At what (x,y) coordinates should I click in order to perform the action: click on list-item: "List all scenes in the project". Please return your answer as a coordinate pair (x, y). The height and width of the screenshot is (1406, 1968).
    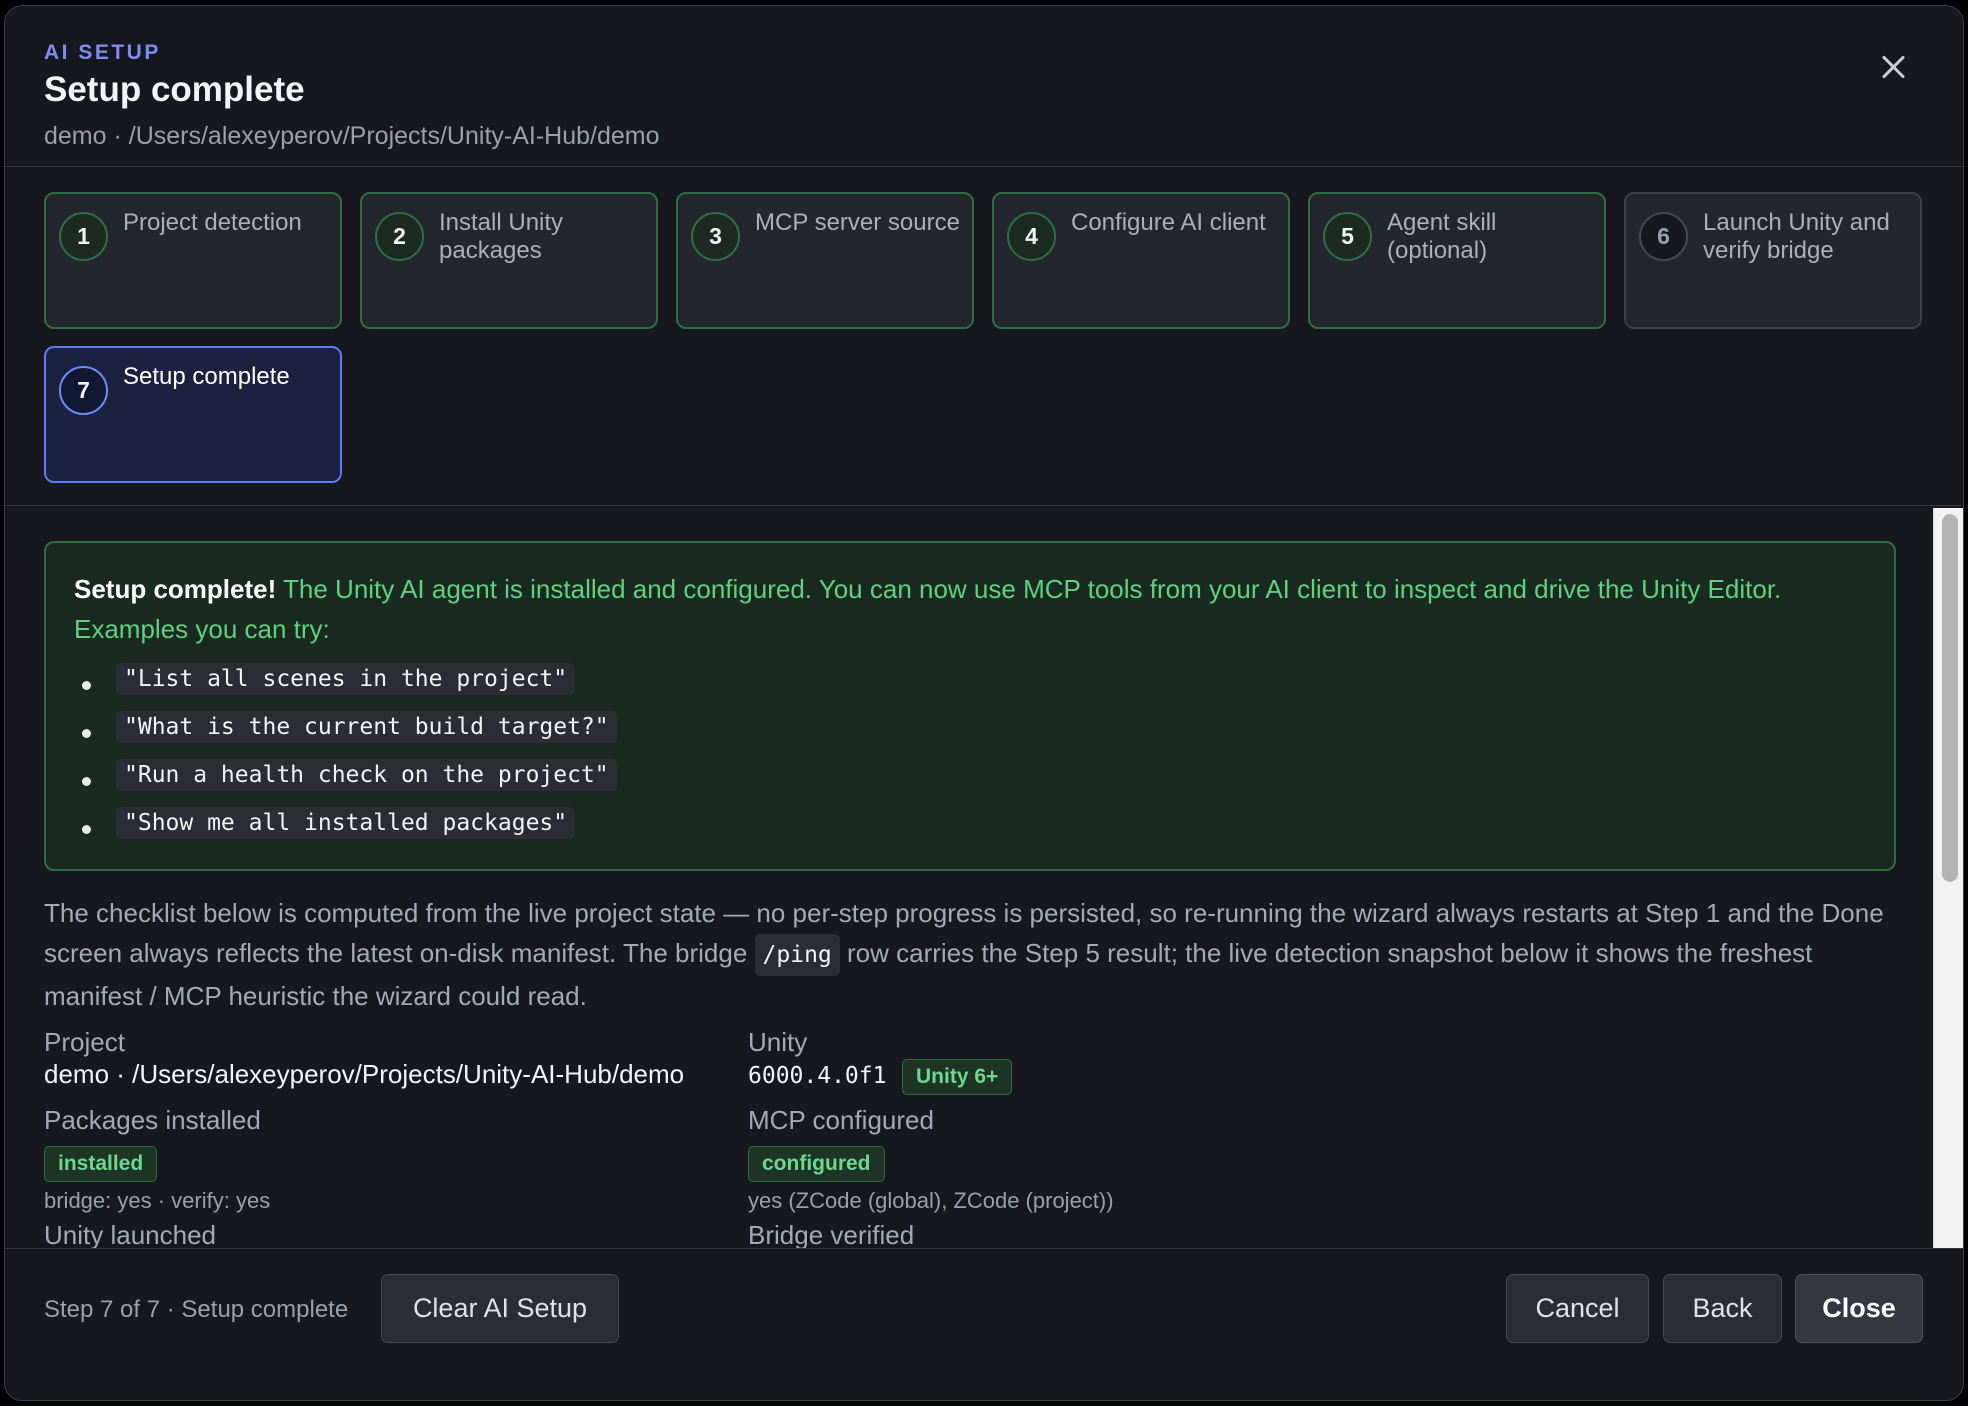
    Looking at the image, I should click on (349, 687).